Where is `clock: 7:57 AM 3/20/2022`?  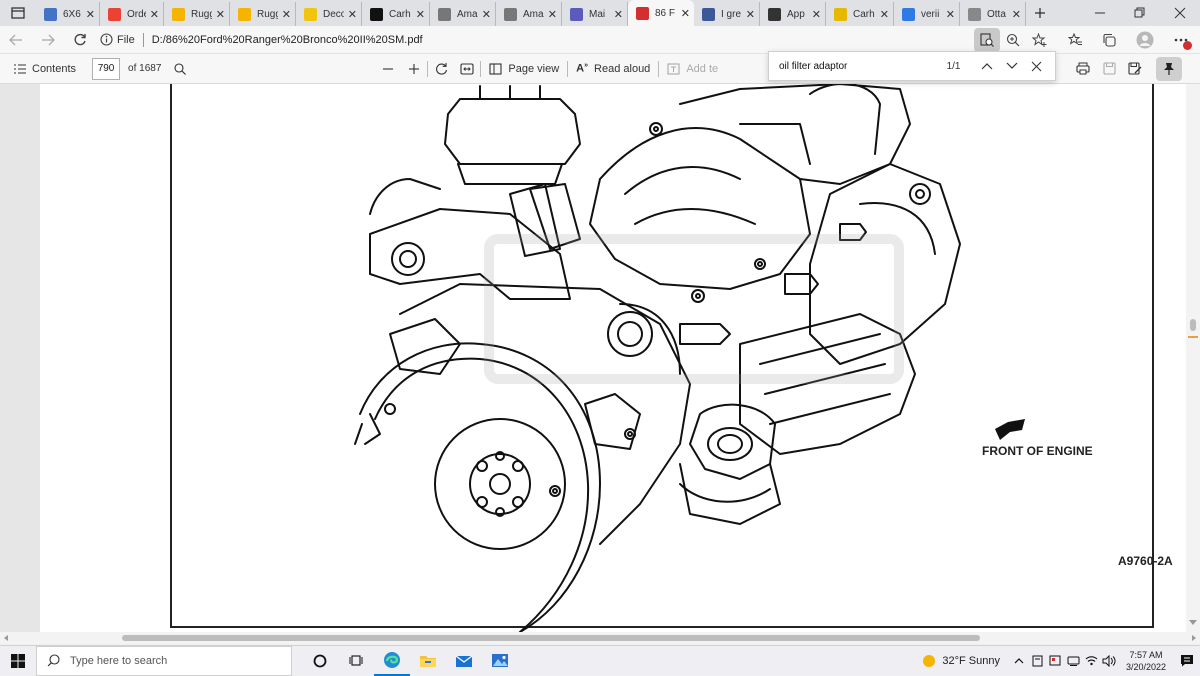 clock: 7:57 AM 3/20/2022 is located at coordinates (1146, 661).